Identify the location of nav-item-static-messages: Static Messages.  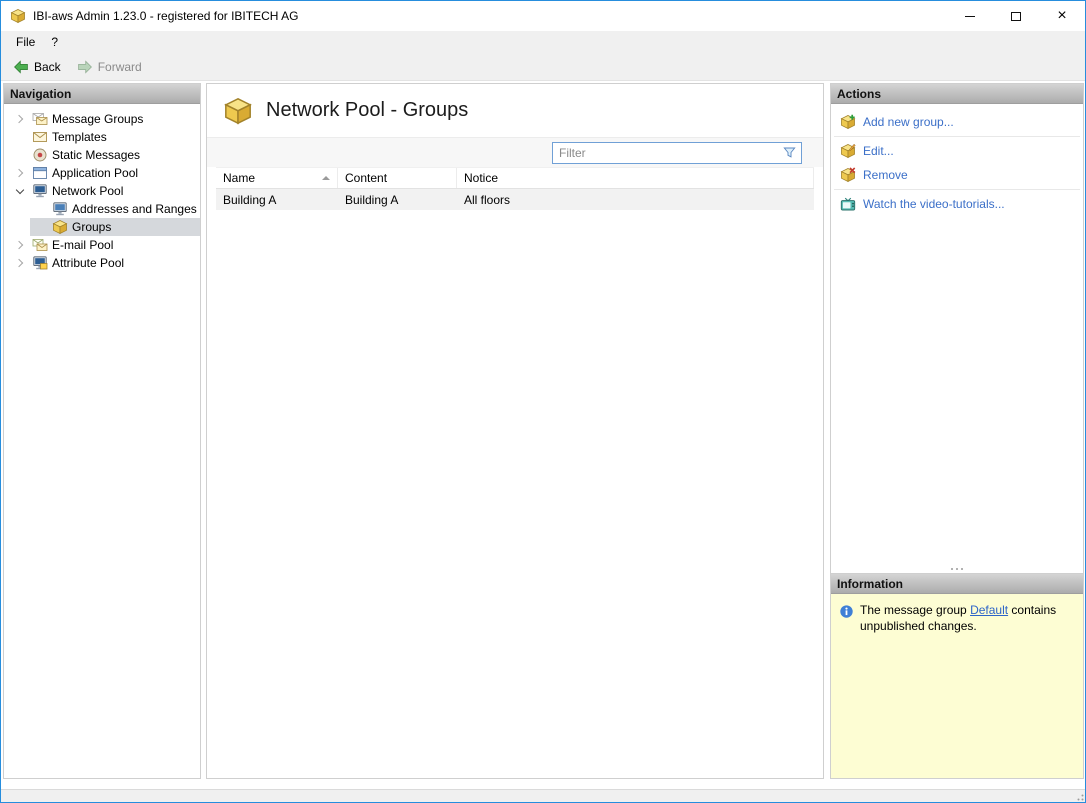
(102, 155).